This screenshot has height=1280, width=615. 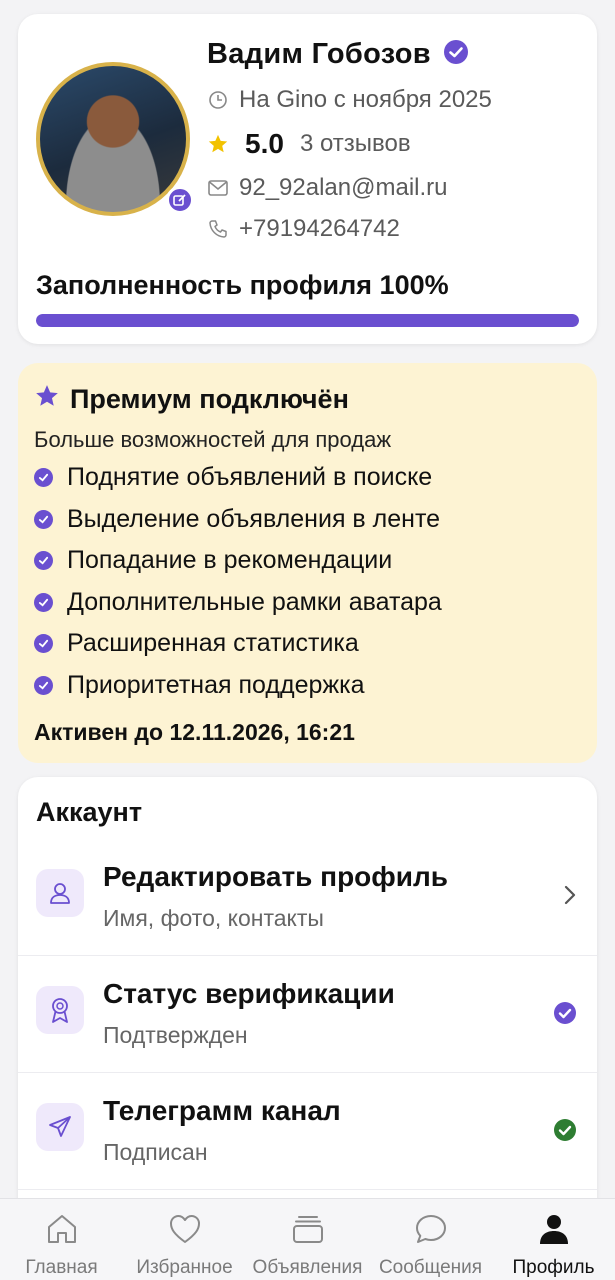 I want to click on email-row: 92_92alan@mail.ru, so click(x=327, y=188).